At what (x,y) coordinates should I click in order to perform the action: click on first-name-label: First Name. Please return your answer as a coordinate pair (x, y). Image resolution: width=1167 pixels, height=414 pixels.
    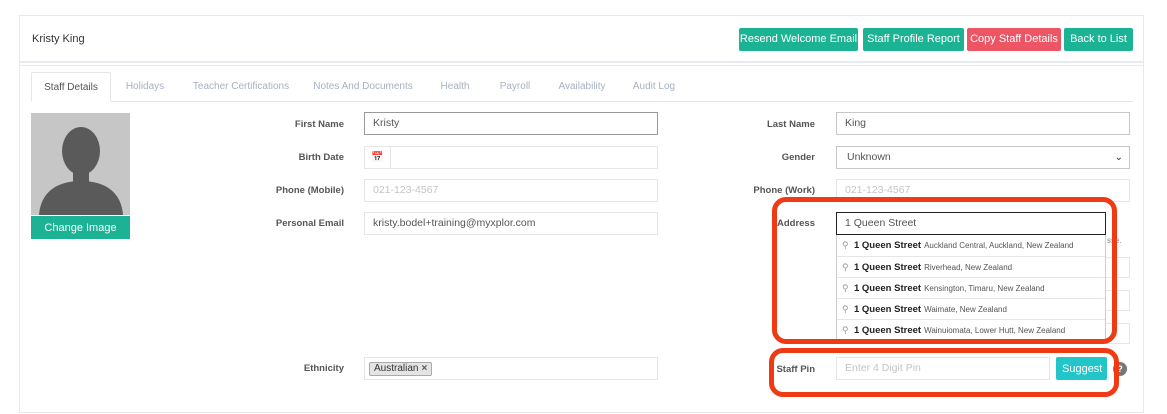
    Looking at the image, I should click on (319, 124).